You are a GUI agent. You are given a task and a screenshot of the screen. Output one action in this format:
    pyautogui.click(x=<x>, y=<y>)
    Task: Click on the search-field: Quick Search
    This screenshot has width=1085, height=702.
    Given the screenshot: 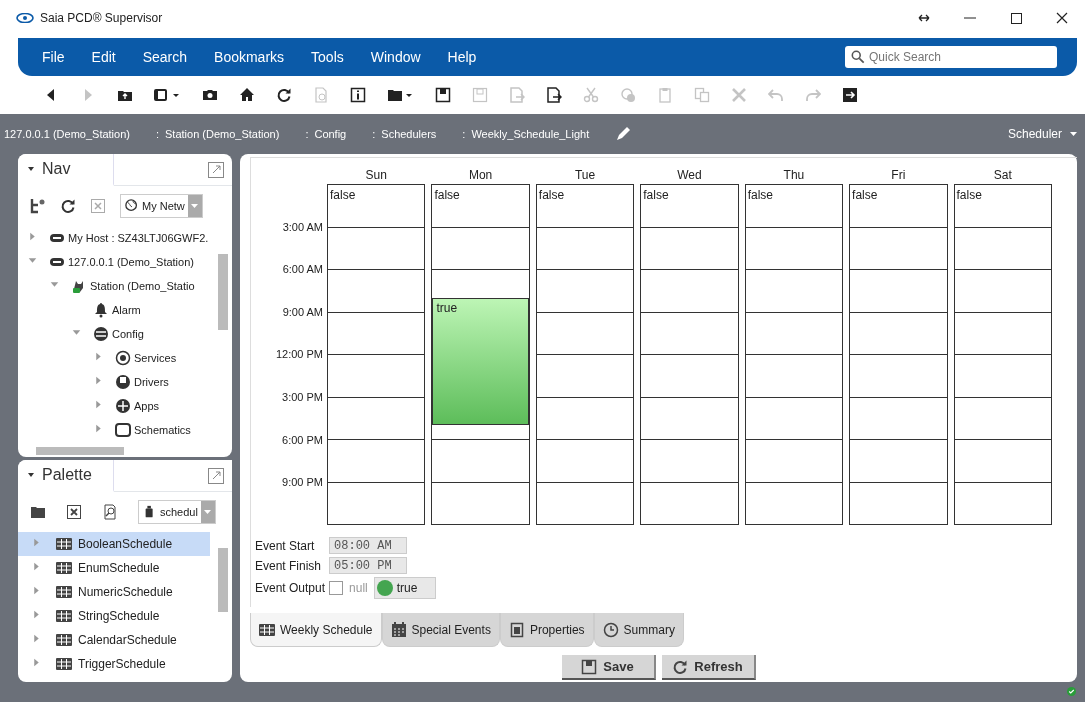 What is the action you would take?
    pyautogui.click(x=951, y=57)
    